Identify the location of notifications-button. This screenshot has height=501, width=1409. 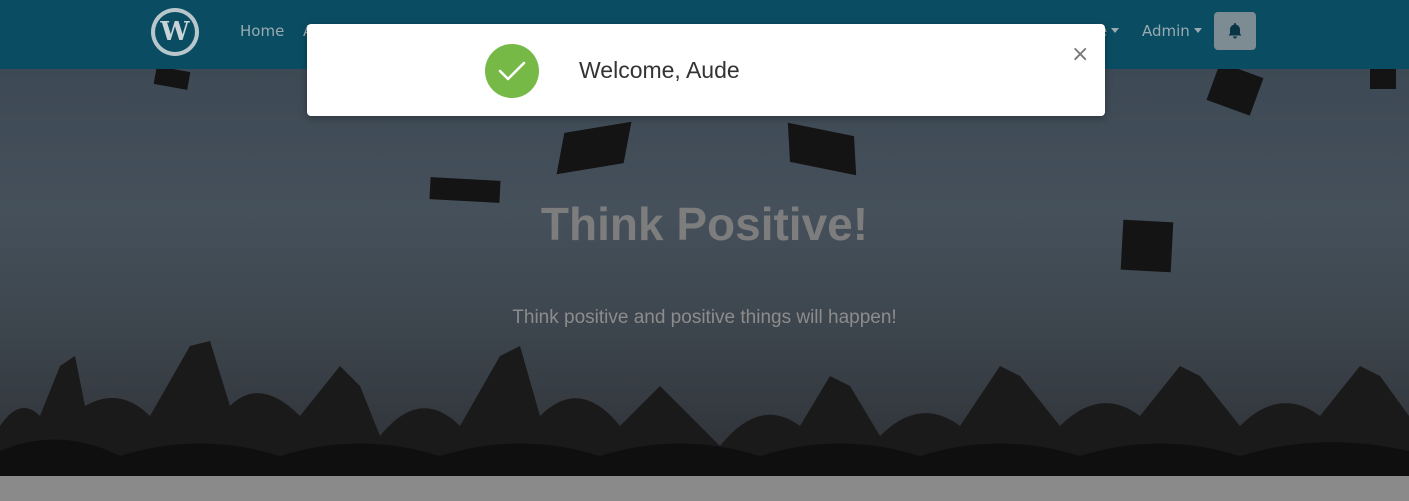
(1235, 31).